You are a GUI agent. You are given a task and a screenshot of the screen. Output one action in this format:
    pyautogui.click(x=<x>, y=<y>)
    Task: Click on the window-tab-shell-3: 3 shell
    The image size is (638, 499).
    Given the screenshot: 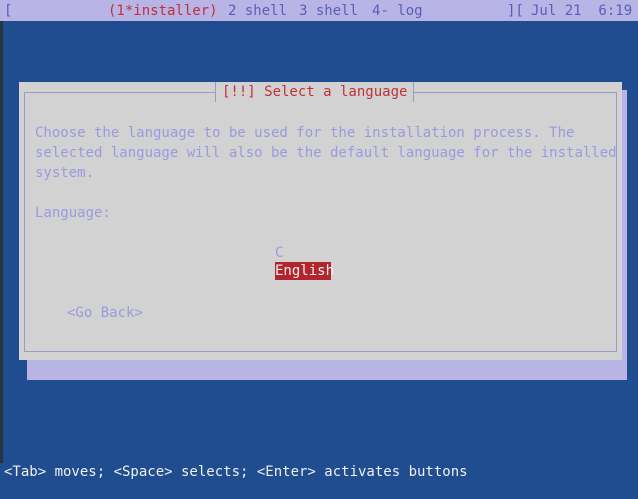 What is the action you would take?
    pyautogui.click(x=328, y=11)
    